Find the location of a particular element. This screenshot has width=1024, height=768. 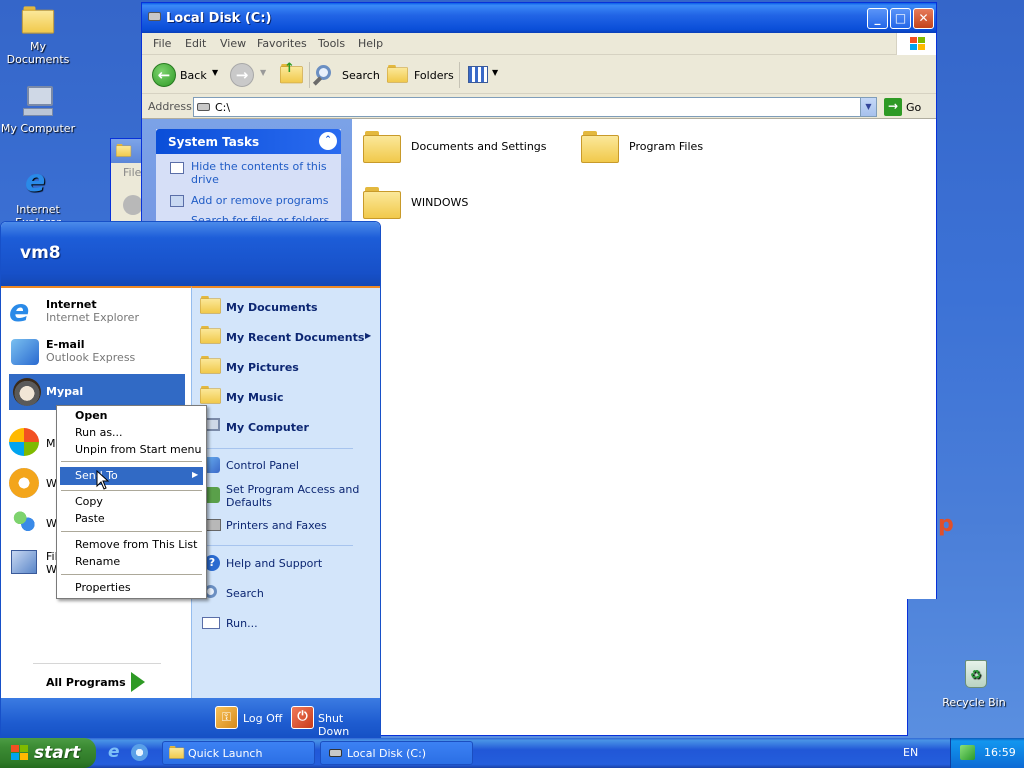

menu-favorites: Favorites is located at coordinates (282, 43).